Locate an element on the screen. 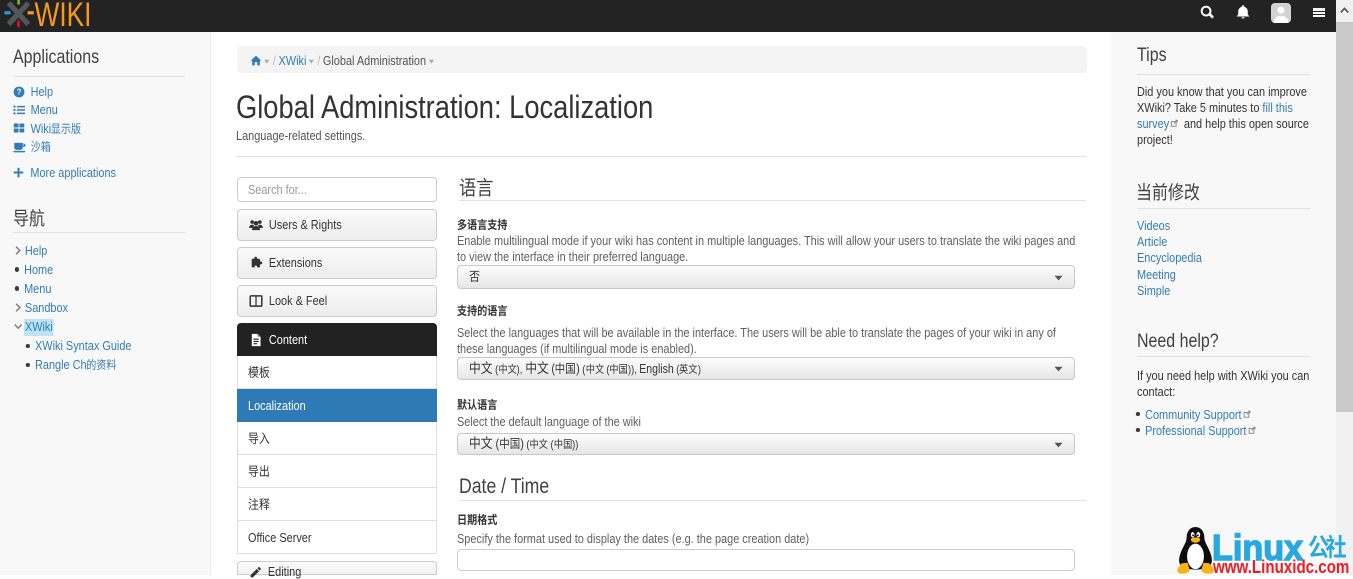 This screenshot has height=579, width=1353. svg-text: WIKI is located at coordinates (63, 16).